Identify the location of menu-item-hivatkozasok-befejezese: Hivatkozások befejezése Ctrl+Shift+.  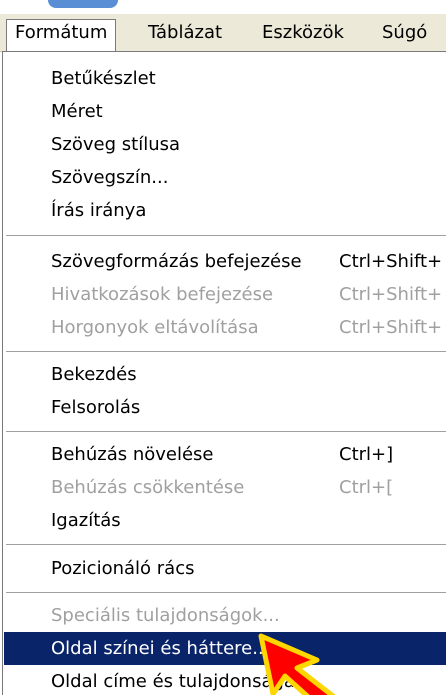
(225, 294).